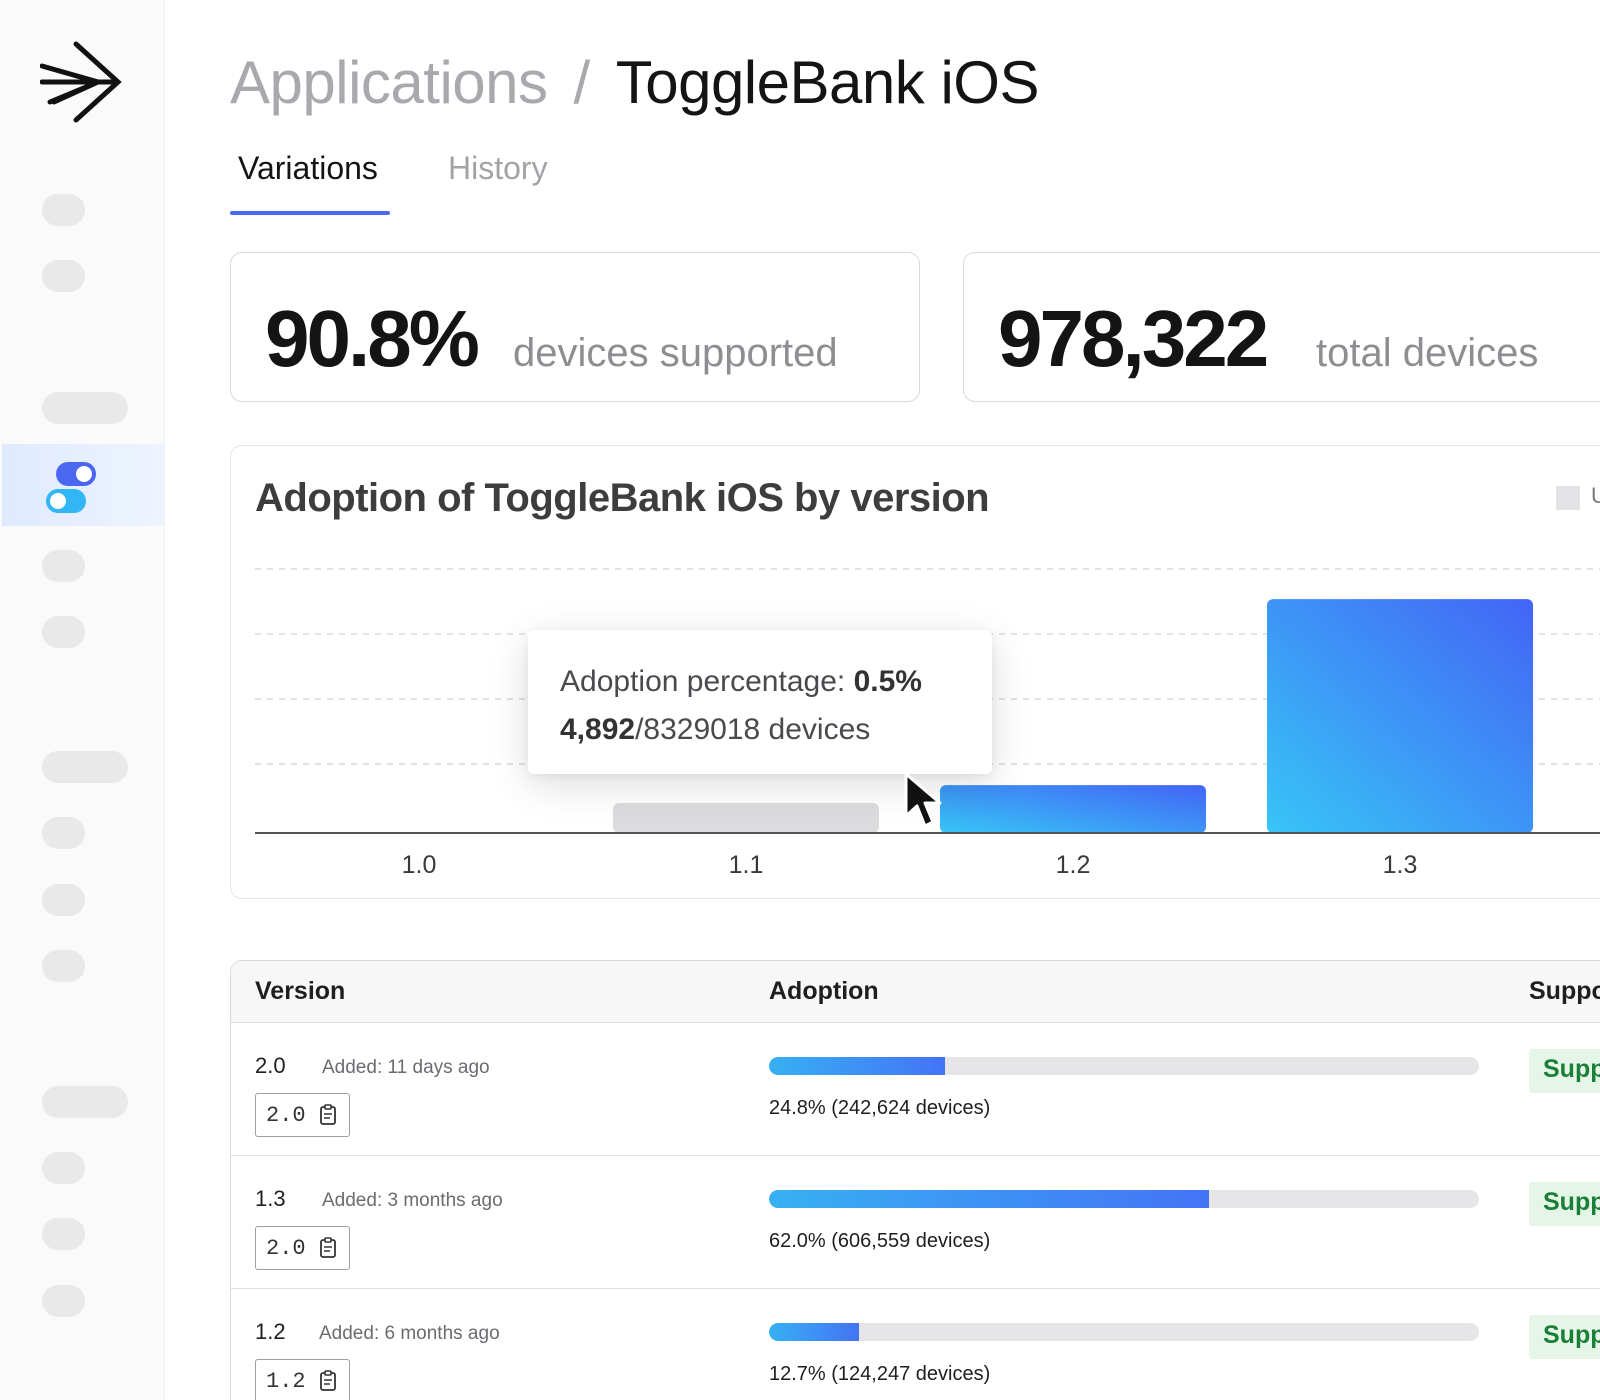 This screenshot has height=1400, width=1600. Describe the element at coordinates (1073, 865) in the screenshot. I see `x-tick-label: 1.2` at that location.